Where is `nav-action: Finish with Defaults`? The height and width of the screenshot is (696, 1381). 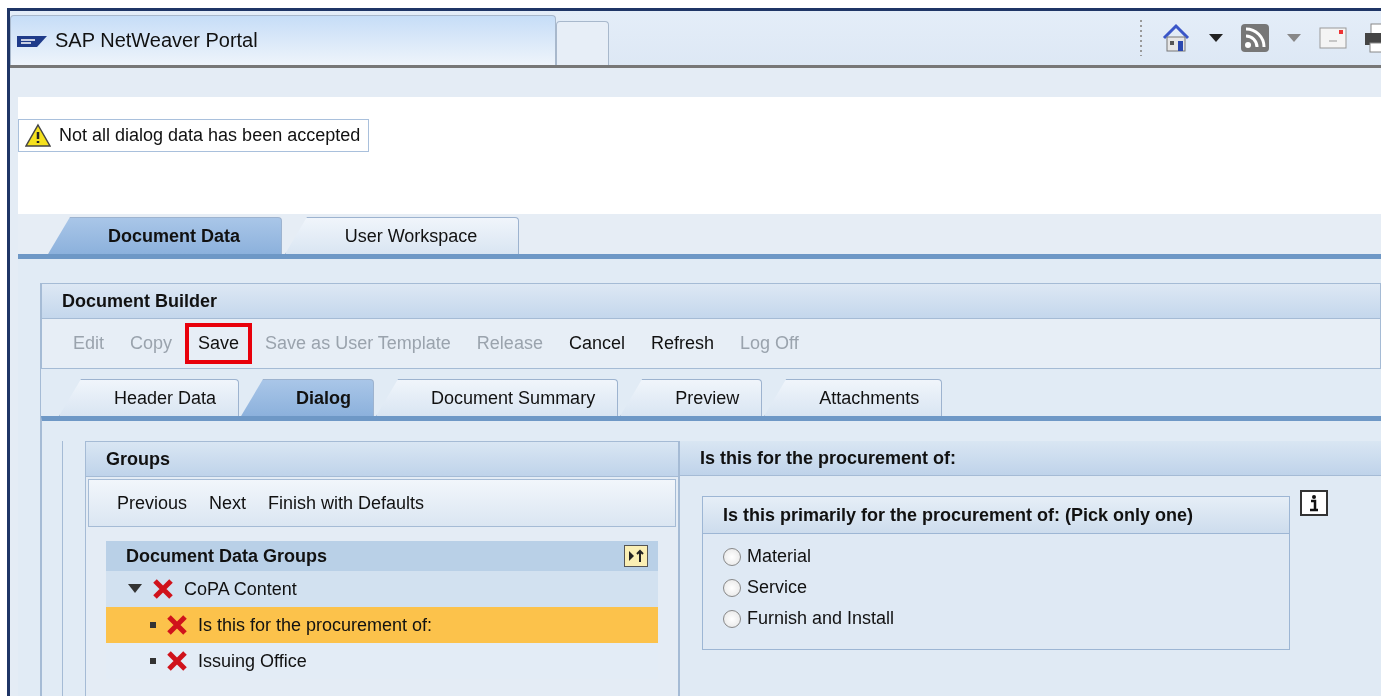 nav-action: Finish with Defaults is located at coordinates (344, 503).